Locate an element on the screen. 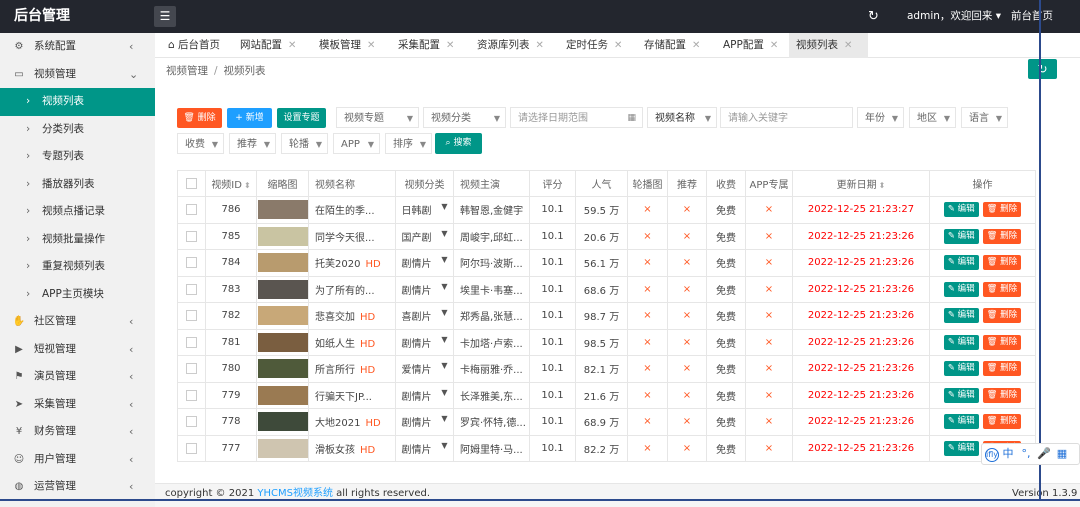 The width and height of the screenshot is (1080, 507). ime-lang: 中 is located at coordinates (1008, 454).